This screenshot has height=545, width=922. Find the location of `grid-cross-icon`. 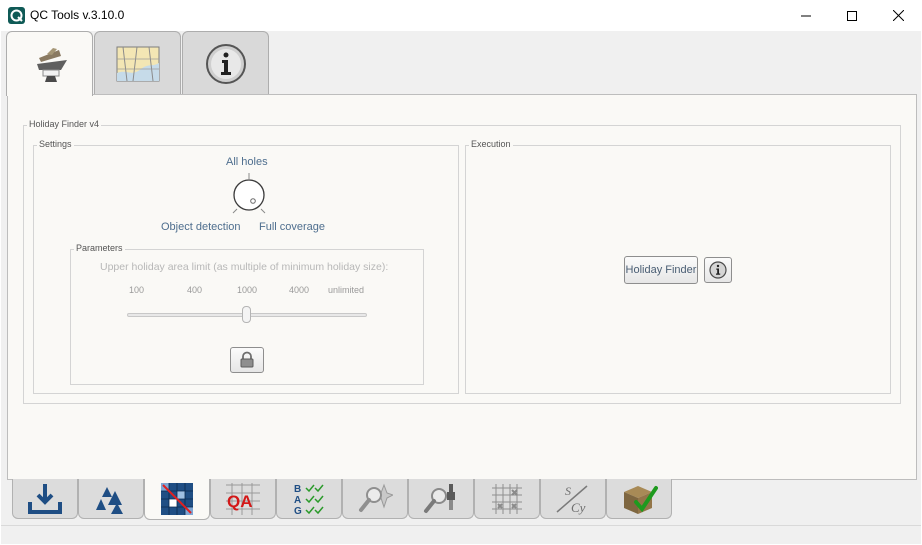

grid-cross-icon is located at coordinates (507, 498).